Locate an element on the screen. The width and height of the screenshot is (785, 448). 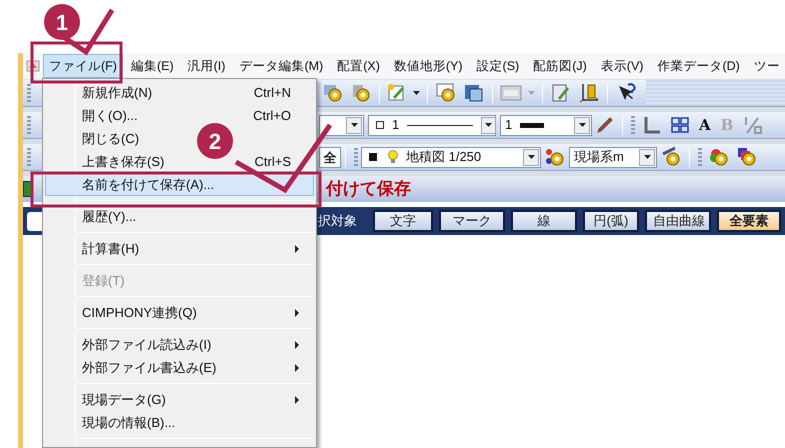
shortcut-label: Ctrl+O is located at coordinates (272, 115).